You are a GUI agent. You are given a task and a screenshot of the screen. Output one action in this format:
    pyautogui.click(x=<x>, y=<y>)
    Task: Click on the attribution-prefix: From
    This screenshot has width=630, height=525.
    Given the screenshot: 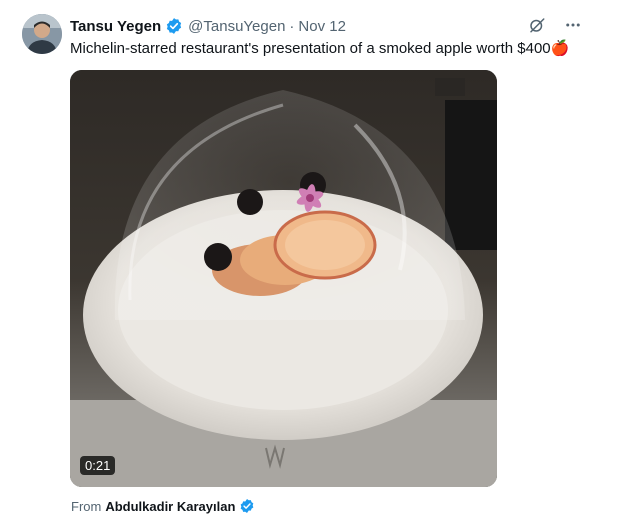 What is the action you would take?
    pyautogui.click(x=86, y=506)
    